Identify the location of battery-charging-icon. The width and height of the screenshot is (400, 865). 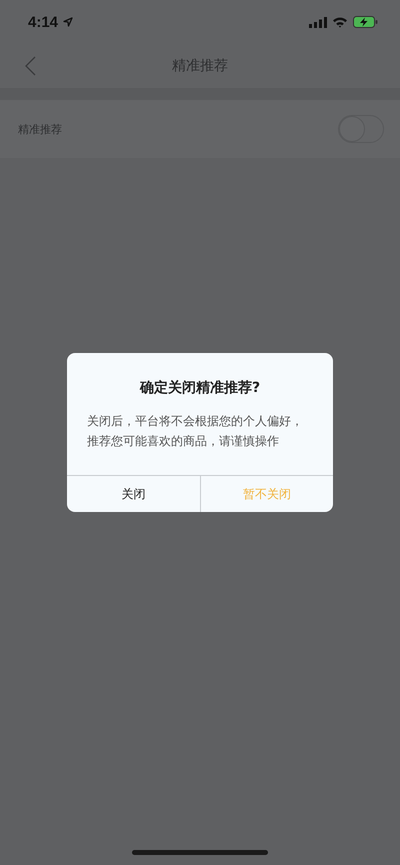
(365, 22).